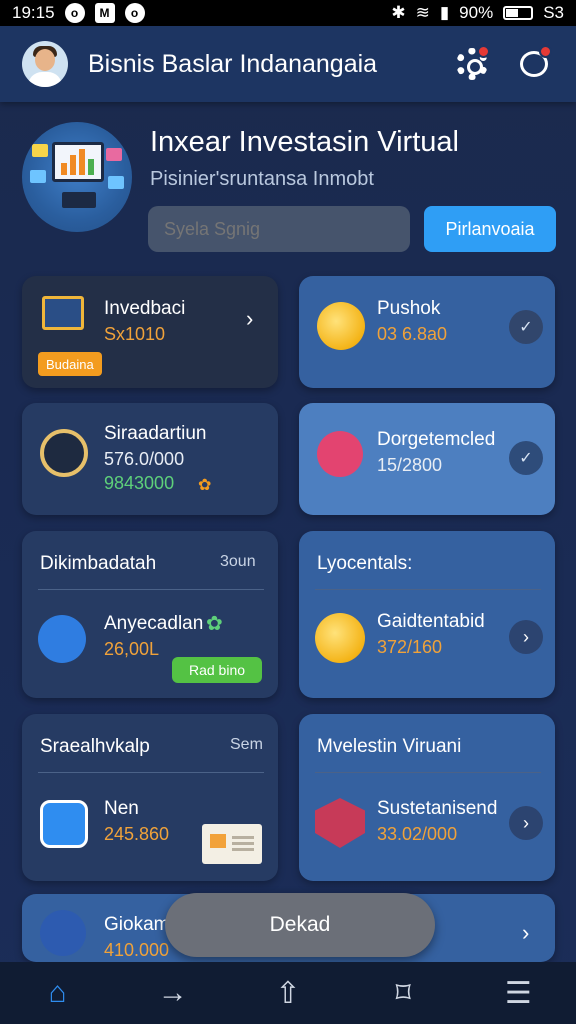 This screenshot has width=576, height=1024. What do you see at coordinates (45, 64) in the screenshot?
I see `avatar` at bounding box center [45, 64].